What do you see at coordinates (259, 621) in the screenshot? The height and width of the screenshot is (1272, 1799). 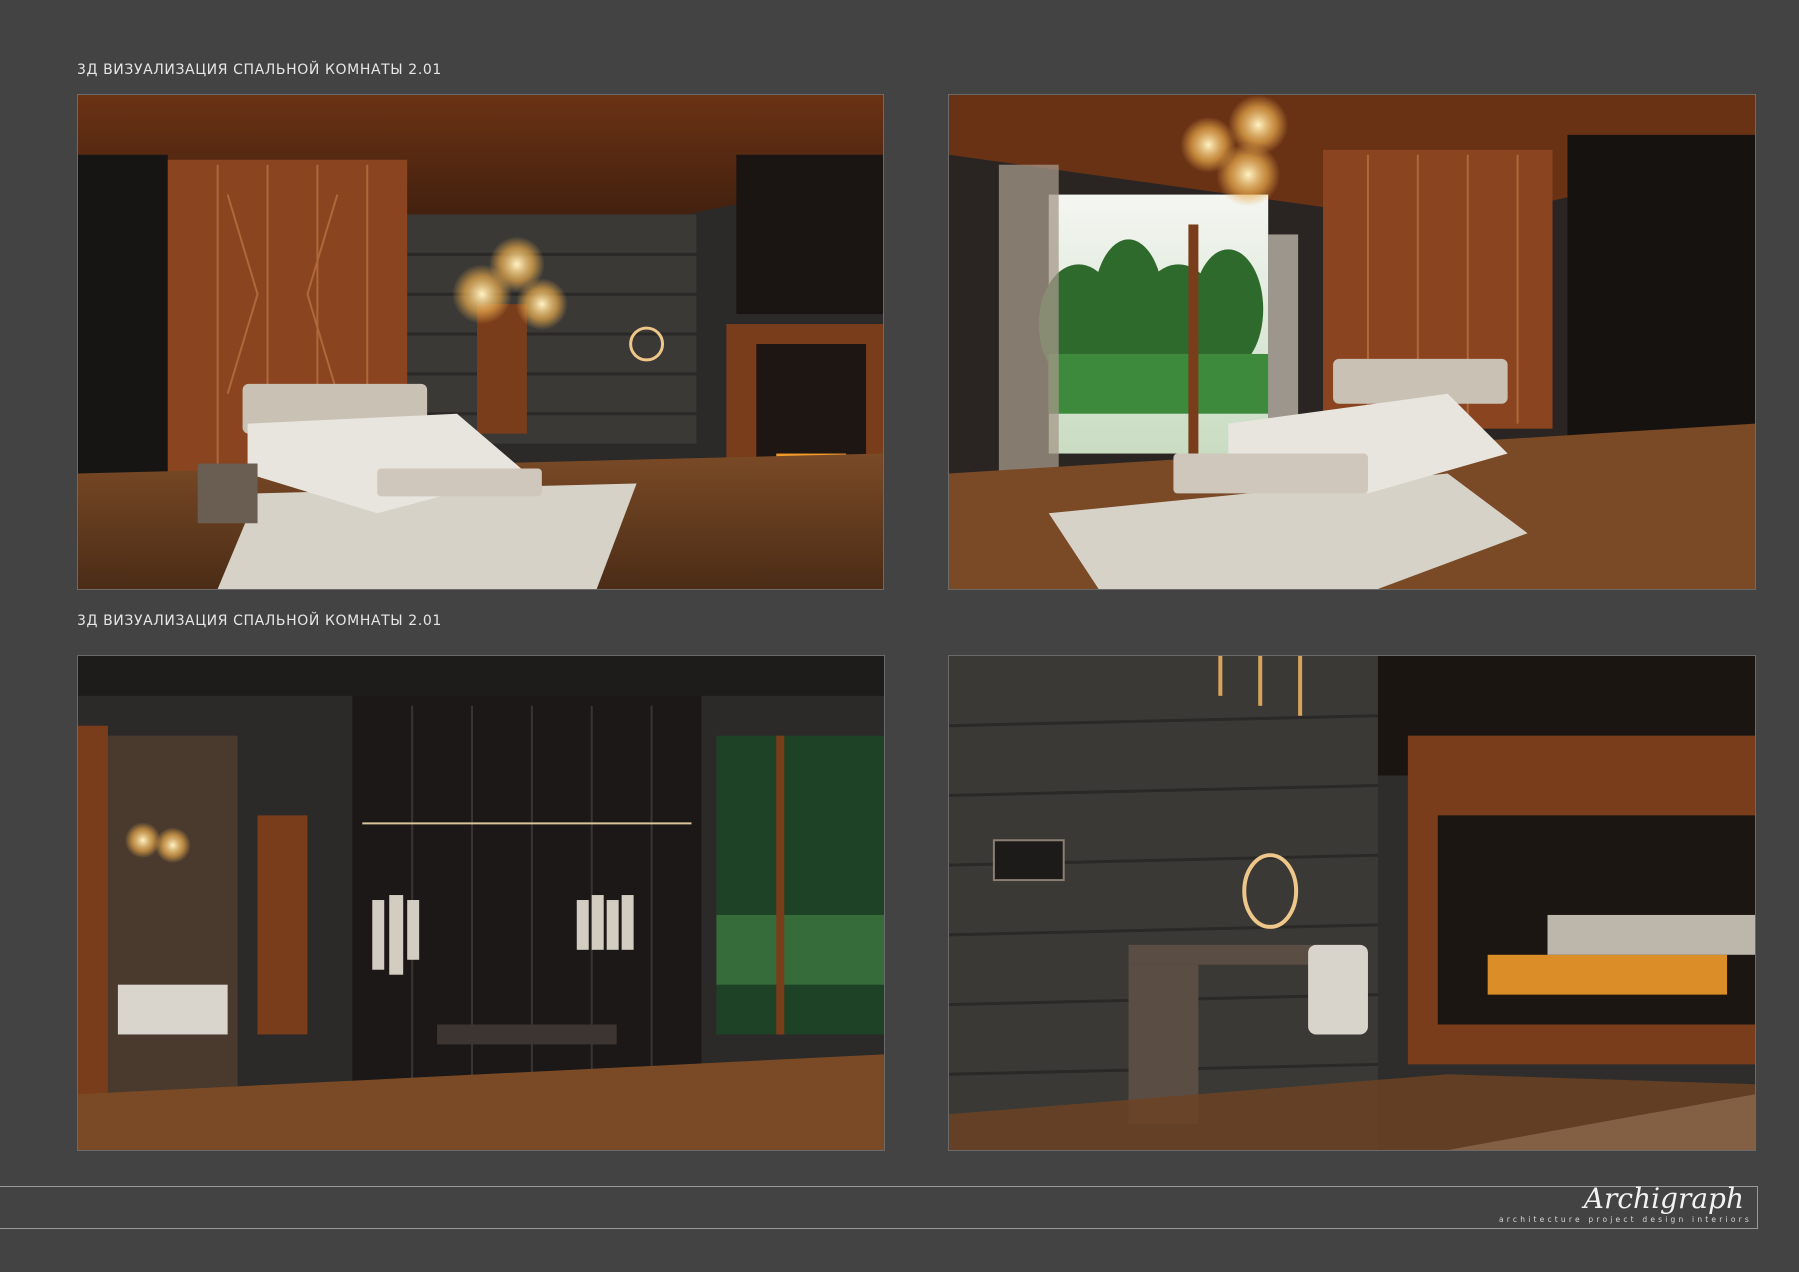 I see `section-title-bottom: 3Д ВИЗУАЛИЗАЦИЯ СПАЛЬНОЙ КОМНАТЫ 2.01` at bounding box center [259, 621].